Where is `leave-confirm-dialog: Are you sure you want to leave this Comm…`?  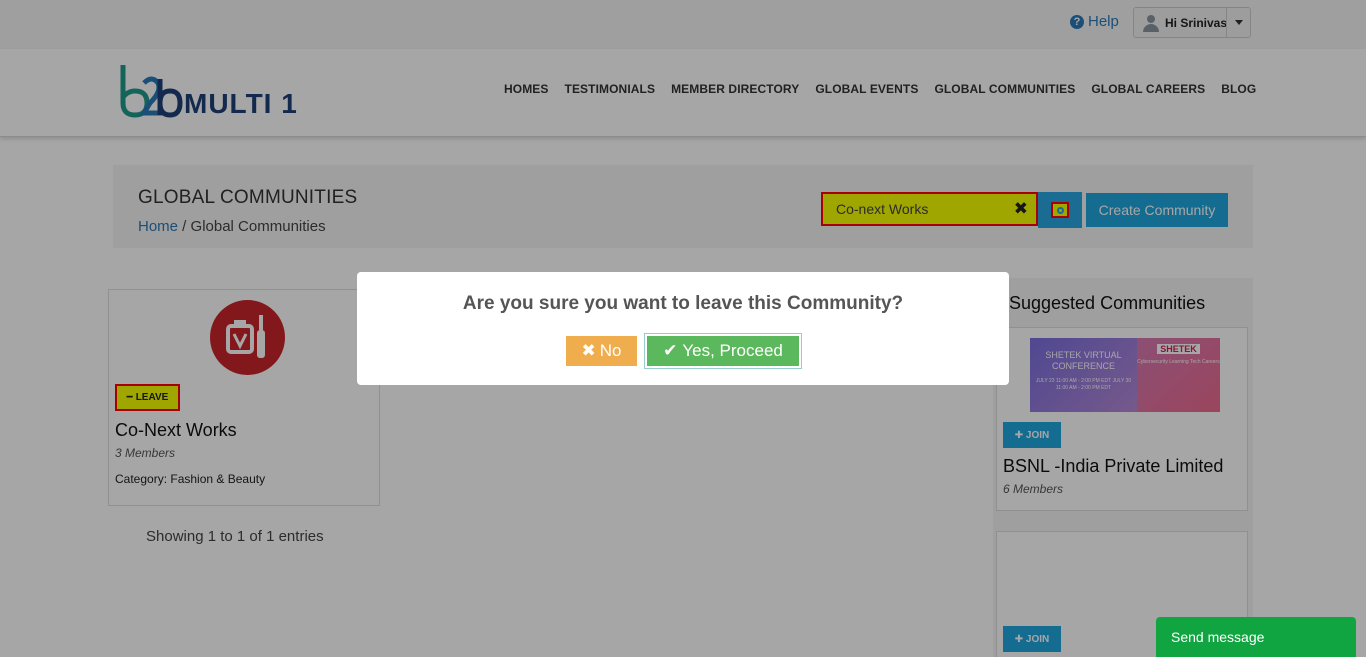 leave-confirm-dialog: Are you sure you want to leave this Comm… is located at coordinates (683, 328).